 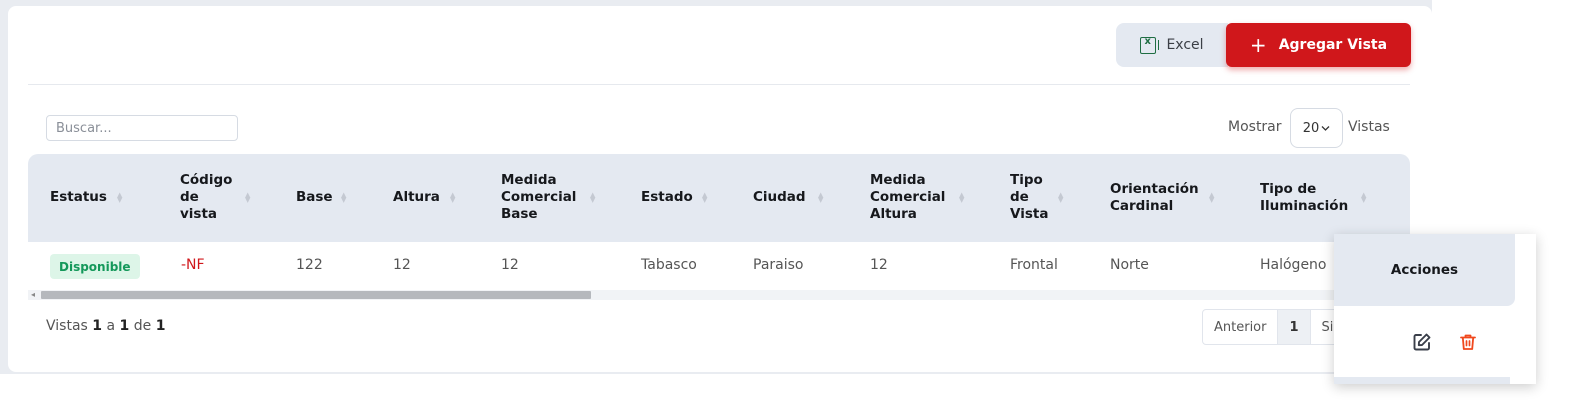 What do you see at coordinates (879, 265) in the screenshot?
I see `cell-medida-comercial-altura: 12` at bounding box center [879, 265].